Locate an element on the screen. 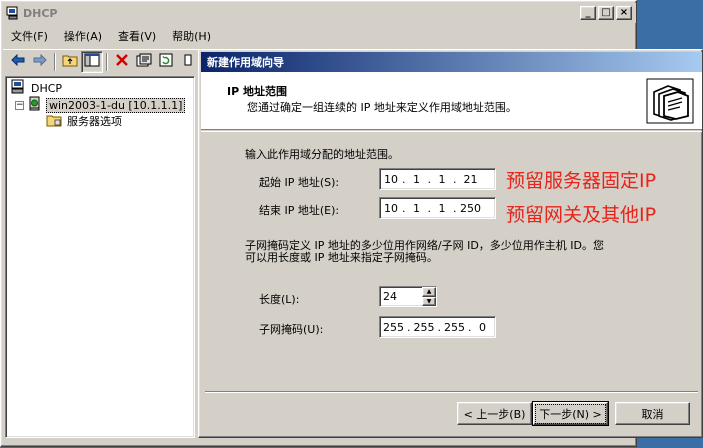 Image resolution: width=703 pixels, height=448 pixels. mask-octet-4: 0 is located at coordinates (483, 327).